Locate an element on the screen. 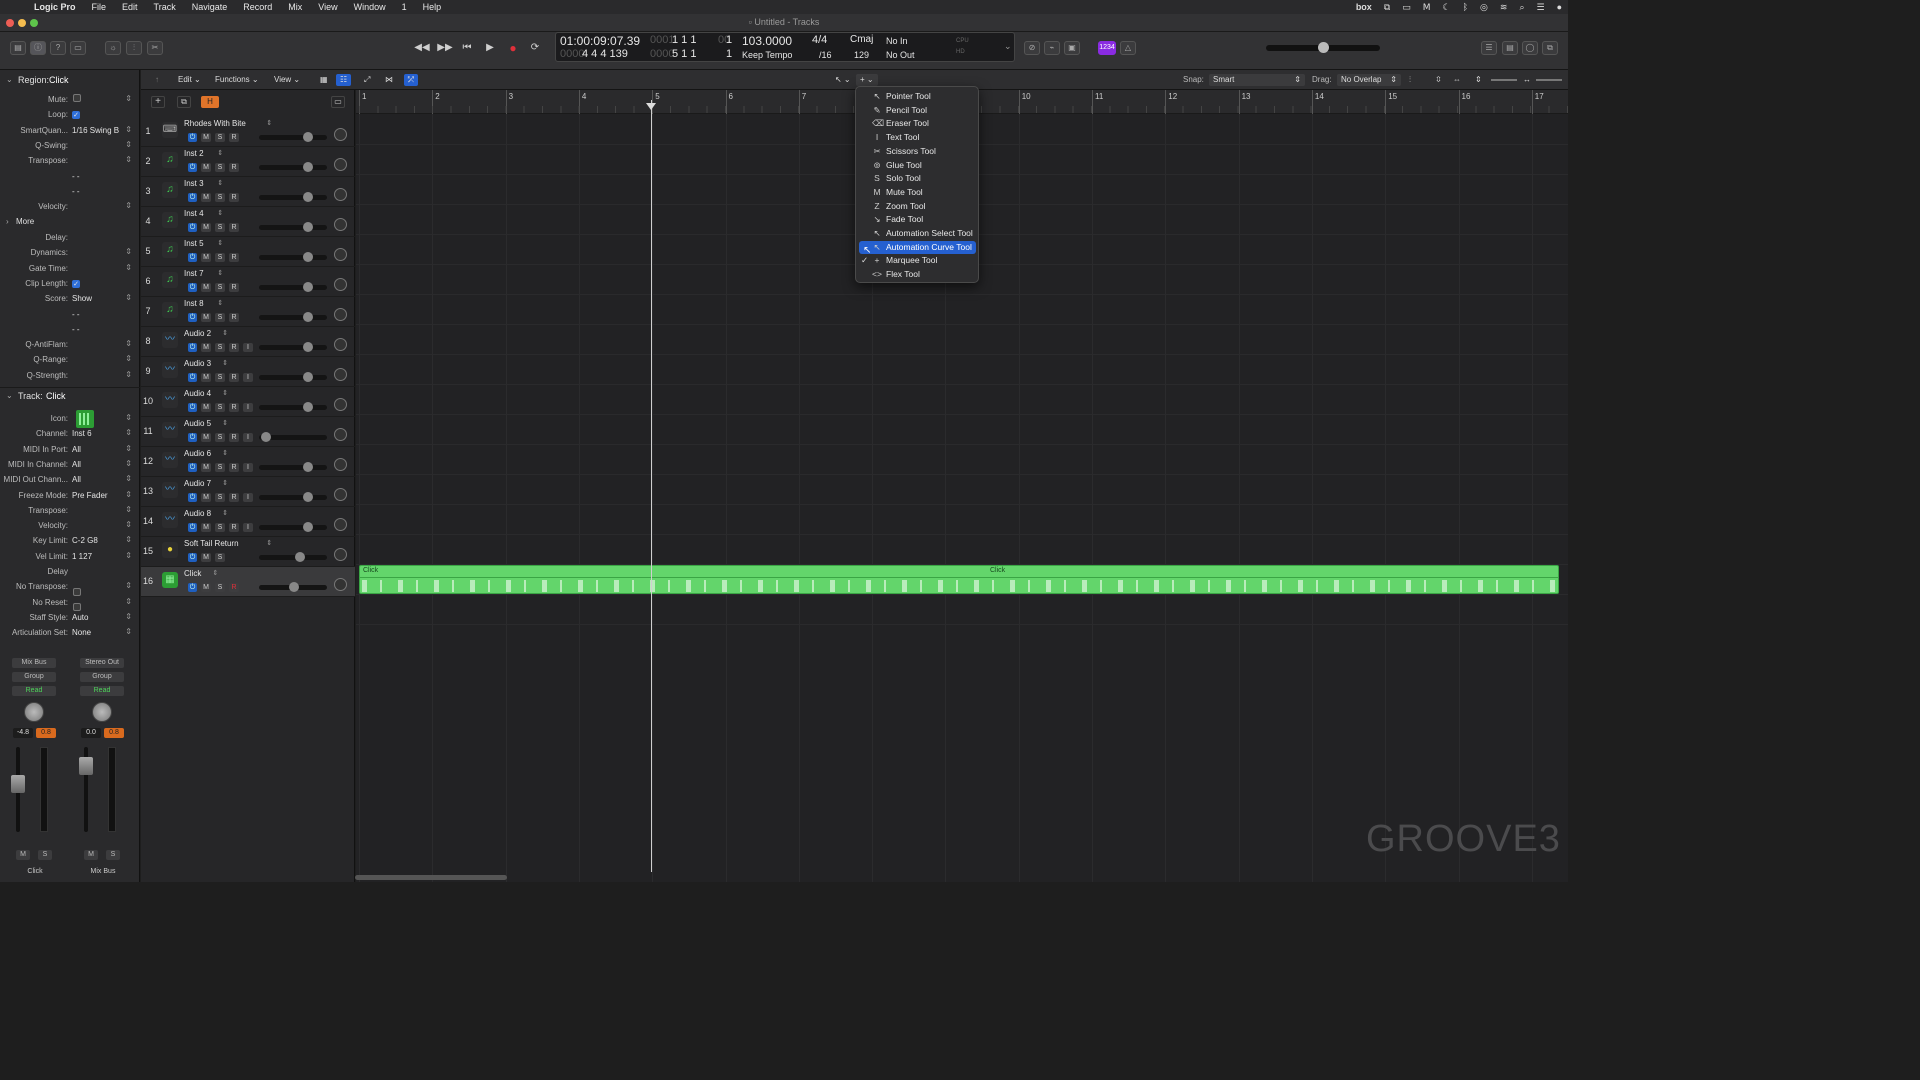 The image size is (1920, 1080). rewind-button: ◀◀ is located at coordinates (422, 48).